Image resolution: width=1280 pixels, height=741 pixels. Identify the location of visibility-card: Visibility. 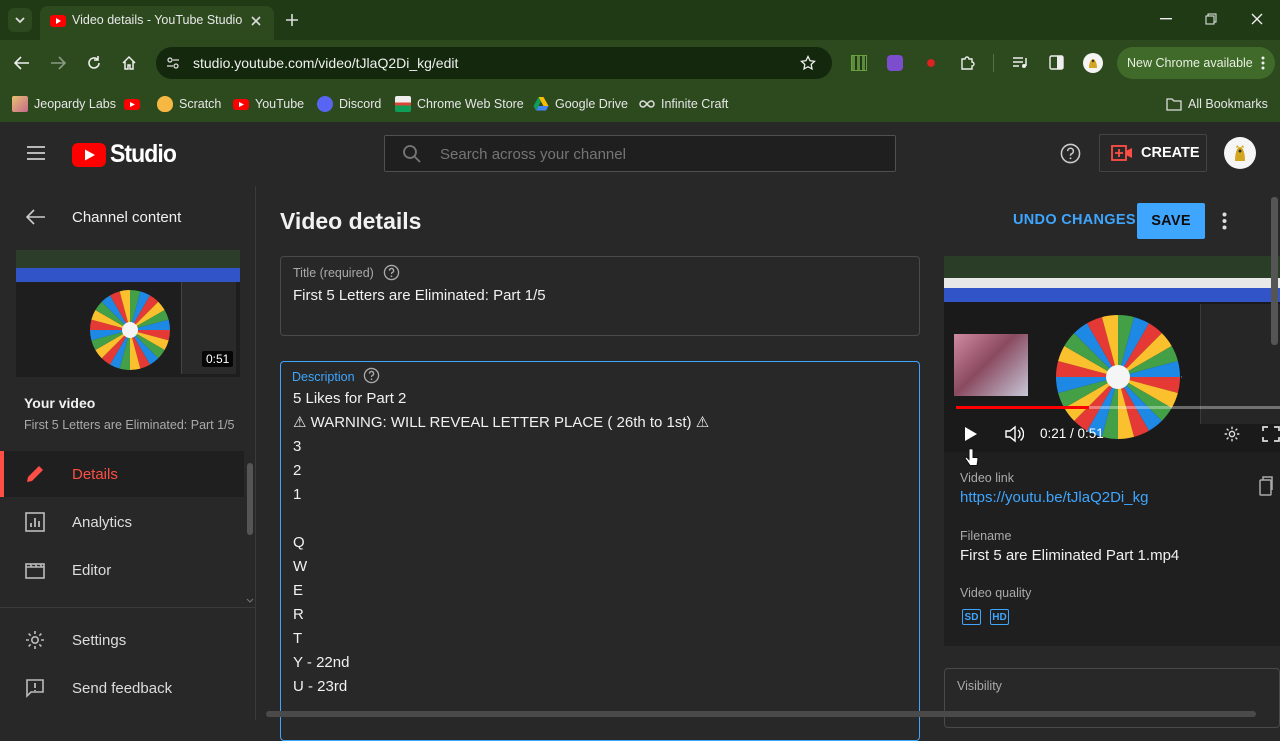
(1112, 698).